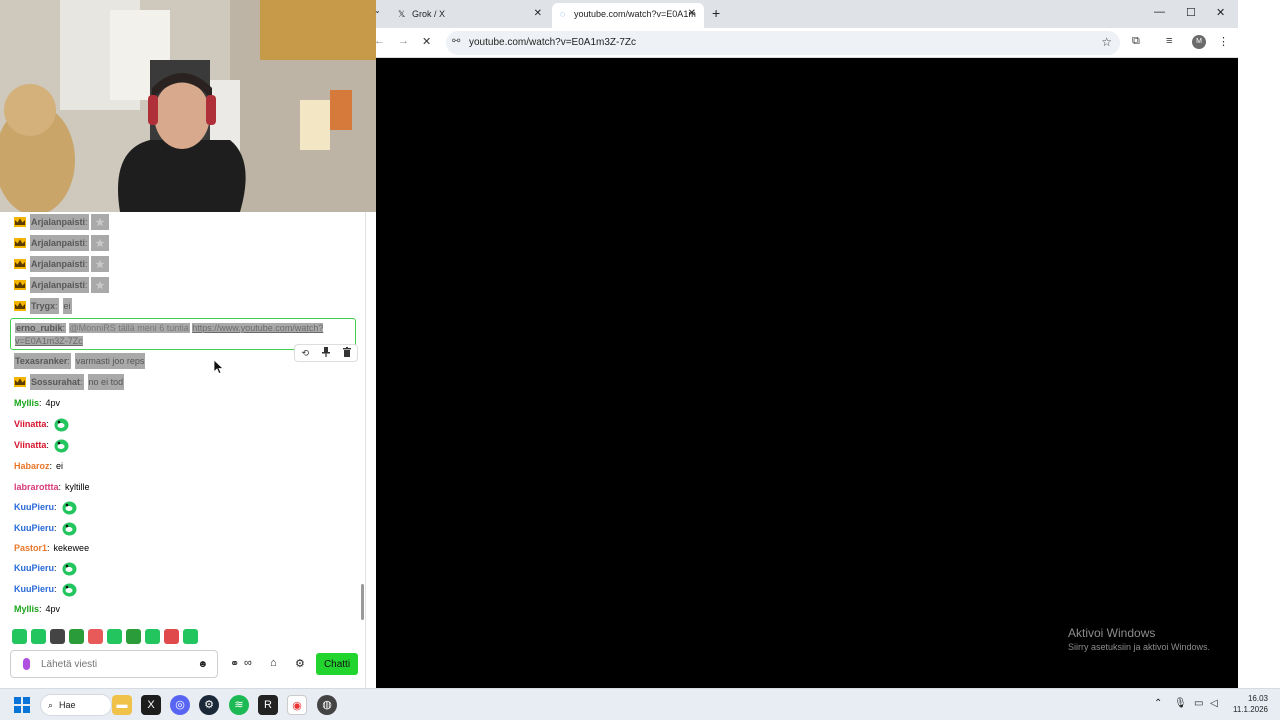 Image resolution: width=1280 pixels, height=720 pixels. I want to click on chat-send-button: Chatti, so click(337, 664).